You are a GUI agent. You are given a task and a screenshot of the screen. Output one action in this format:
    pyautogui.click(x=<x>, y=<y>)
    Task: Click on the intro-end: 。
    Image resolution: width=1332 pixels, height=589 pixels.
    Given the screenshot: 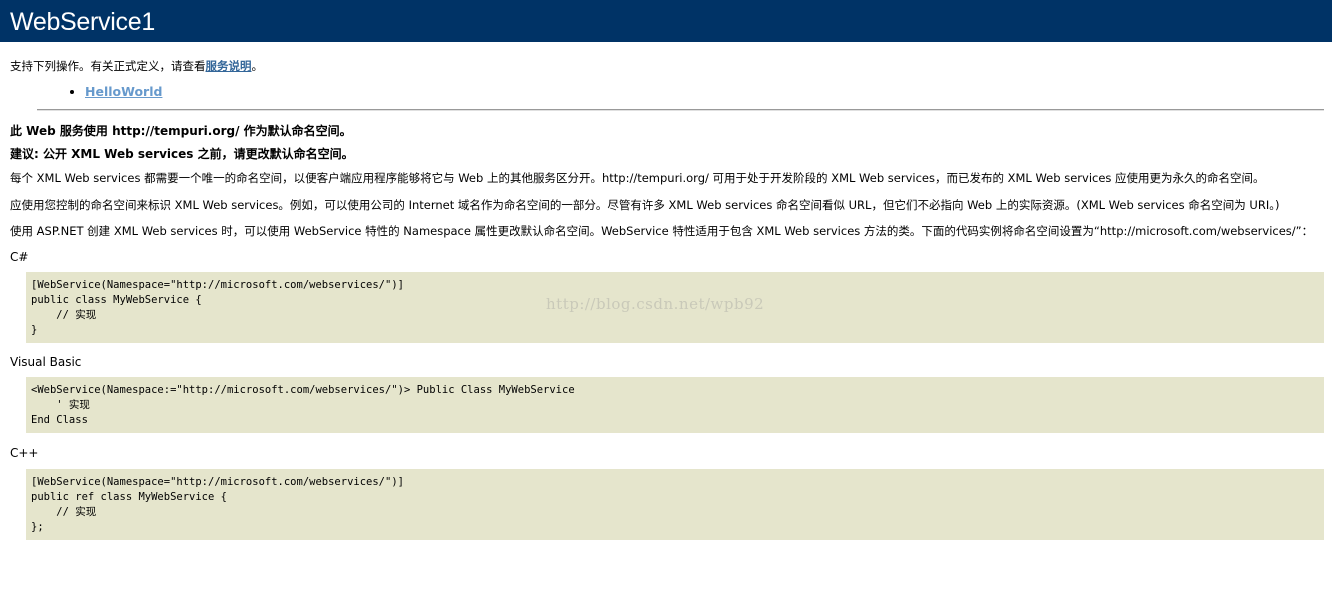 What is the action you would take?
    pyautogui.click(x=257, y=66)
    